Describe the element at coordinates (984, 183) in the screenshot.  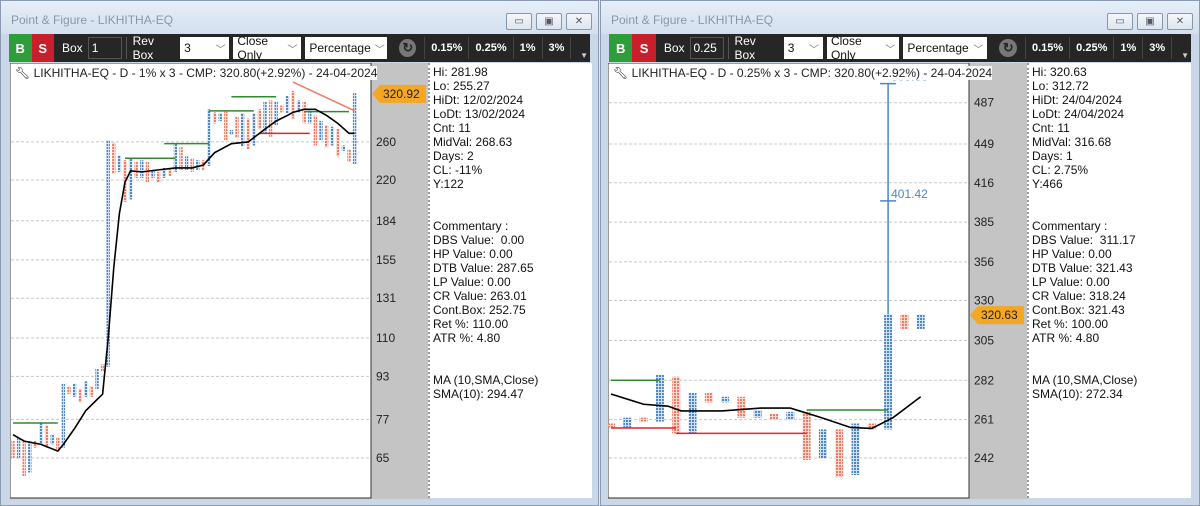
I see `y-tick-label: 416` at that location.